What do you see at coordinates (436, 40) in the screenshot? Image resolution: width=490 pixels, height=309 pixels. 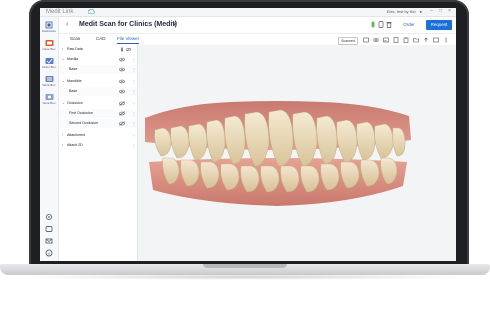 I see `export-icon` at bounding box center [436, 40].